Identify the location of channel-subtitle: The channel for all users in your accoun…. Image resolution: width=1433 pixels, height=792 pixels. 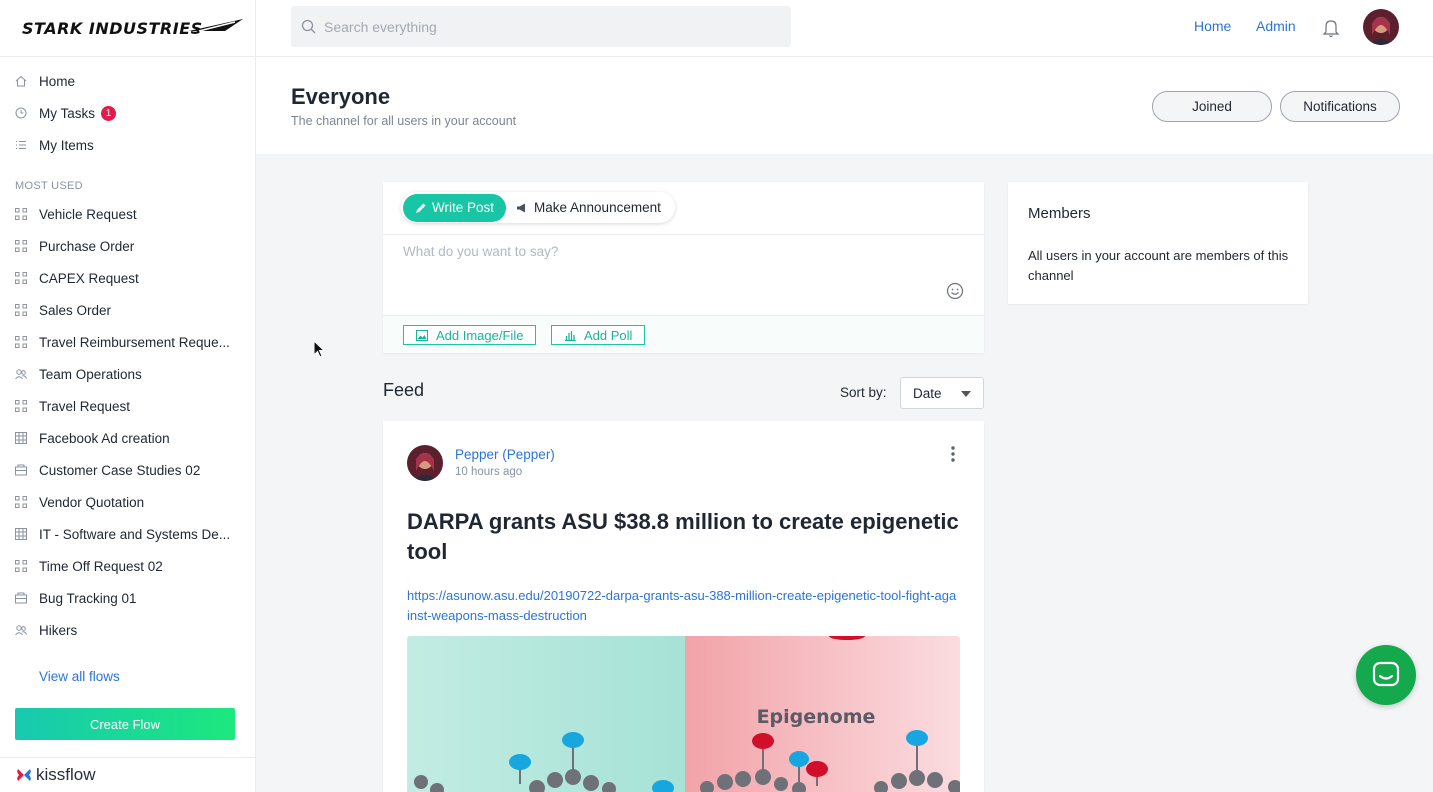
(404, 121).